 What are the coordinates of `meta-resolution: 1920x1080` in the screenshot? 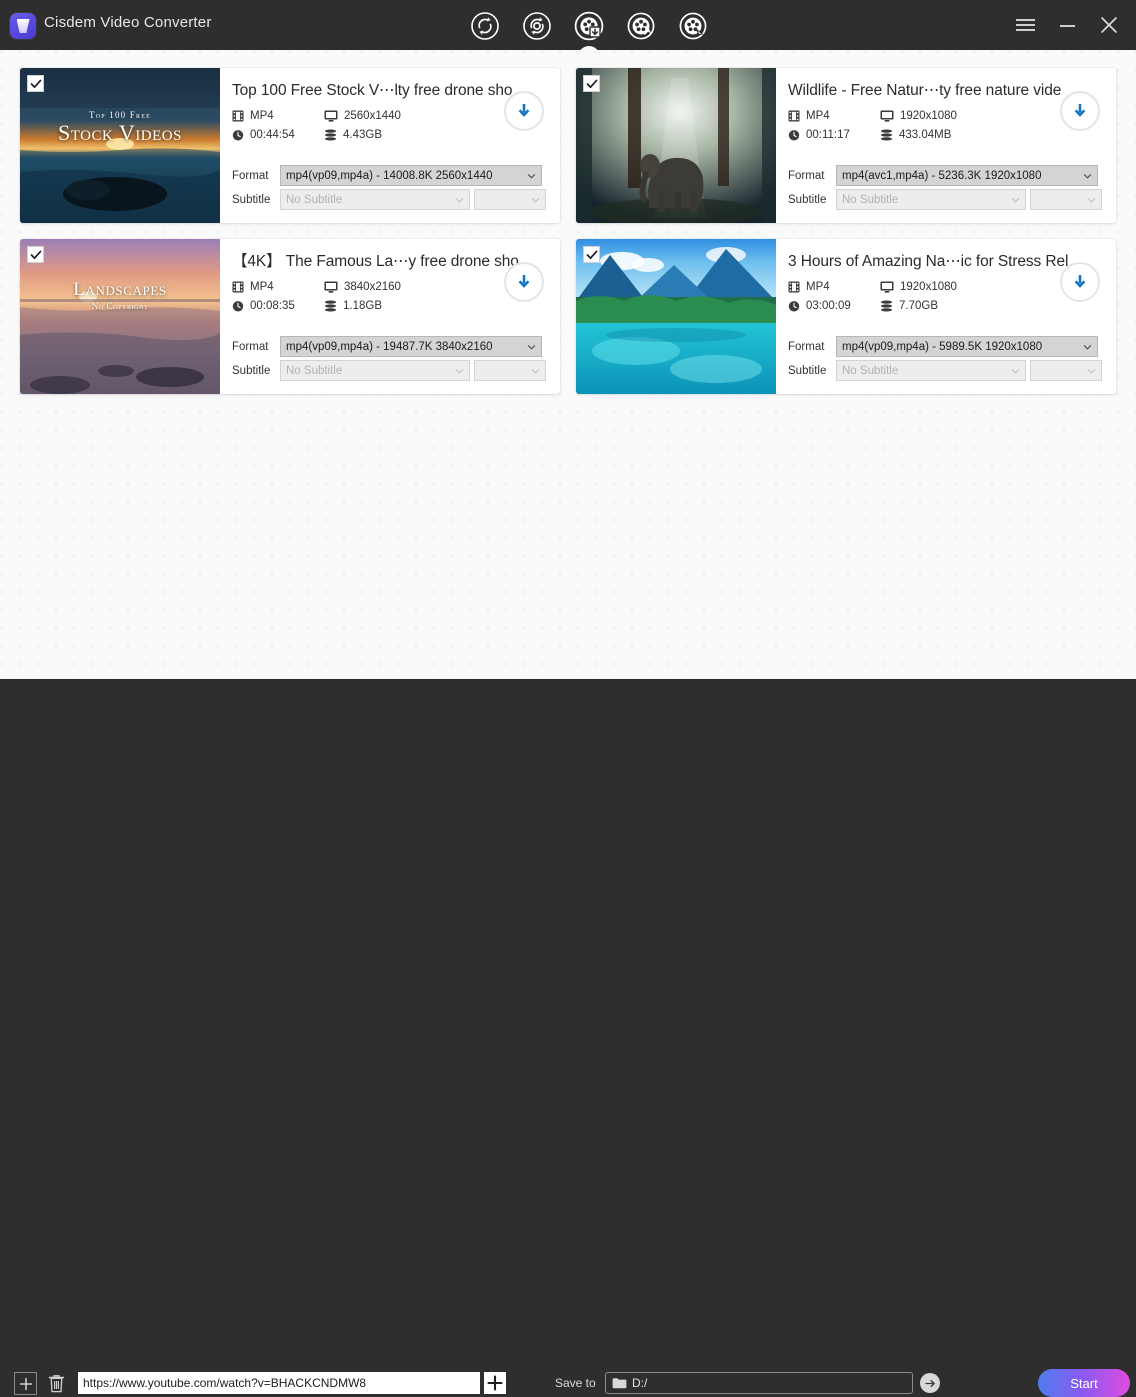 It's located at (918, 116).